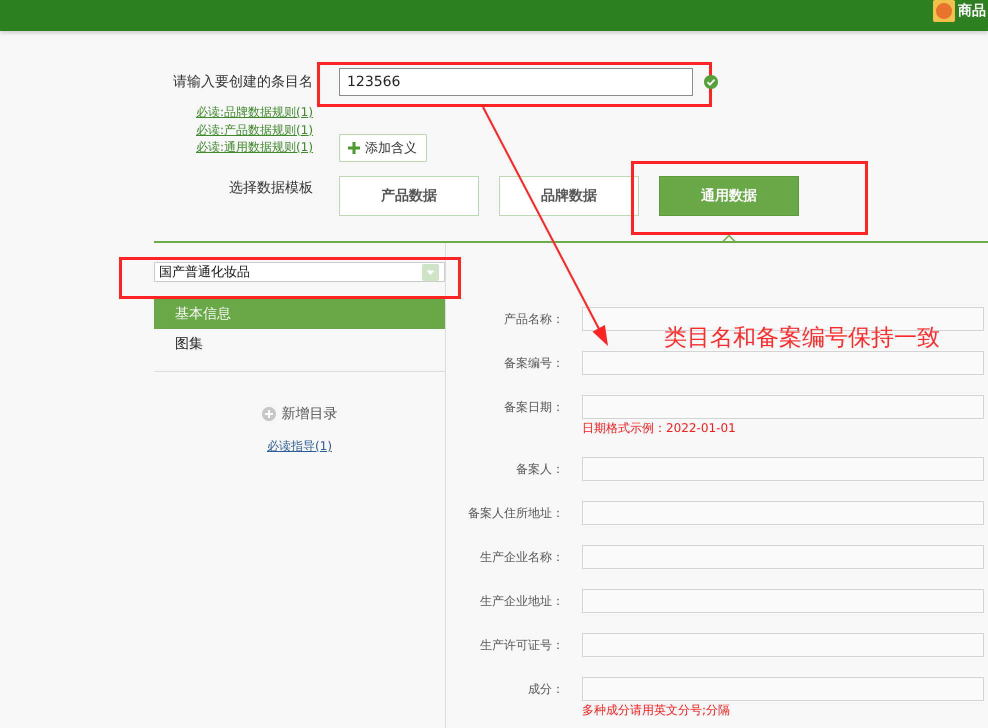 The width and height of the screenshot is (988, 728). Describe the element at coordinates (539, 469) in the screenshot. I see `field-label: 备案人：` at that location.